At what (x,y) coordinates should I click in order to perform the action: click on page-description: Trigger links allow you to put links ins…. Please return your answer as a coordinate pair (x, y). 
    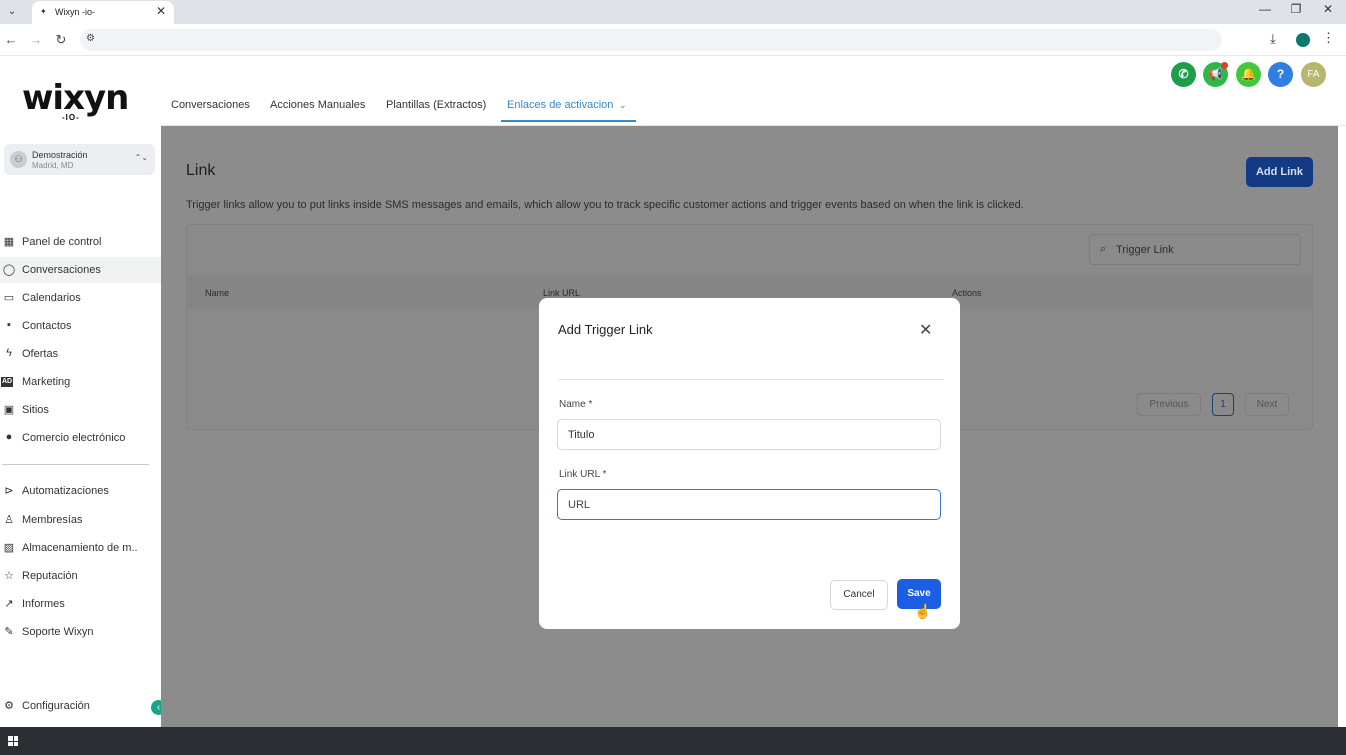
    Looking at the image, I should click on (605, 205).